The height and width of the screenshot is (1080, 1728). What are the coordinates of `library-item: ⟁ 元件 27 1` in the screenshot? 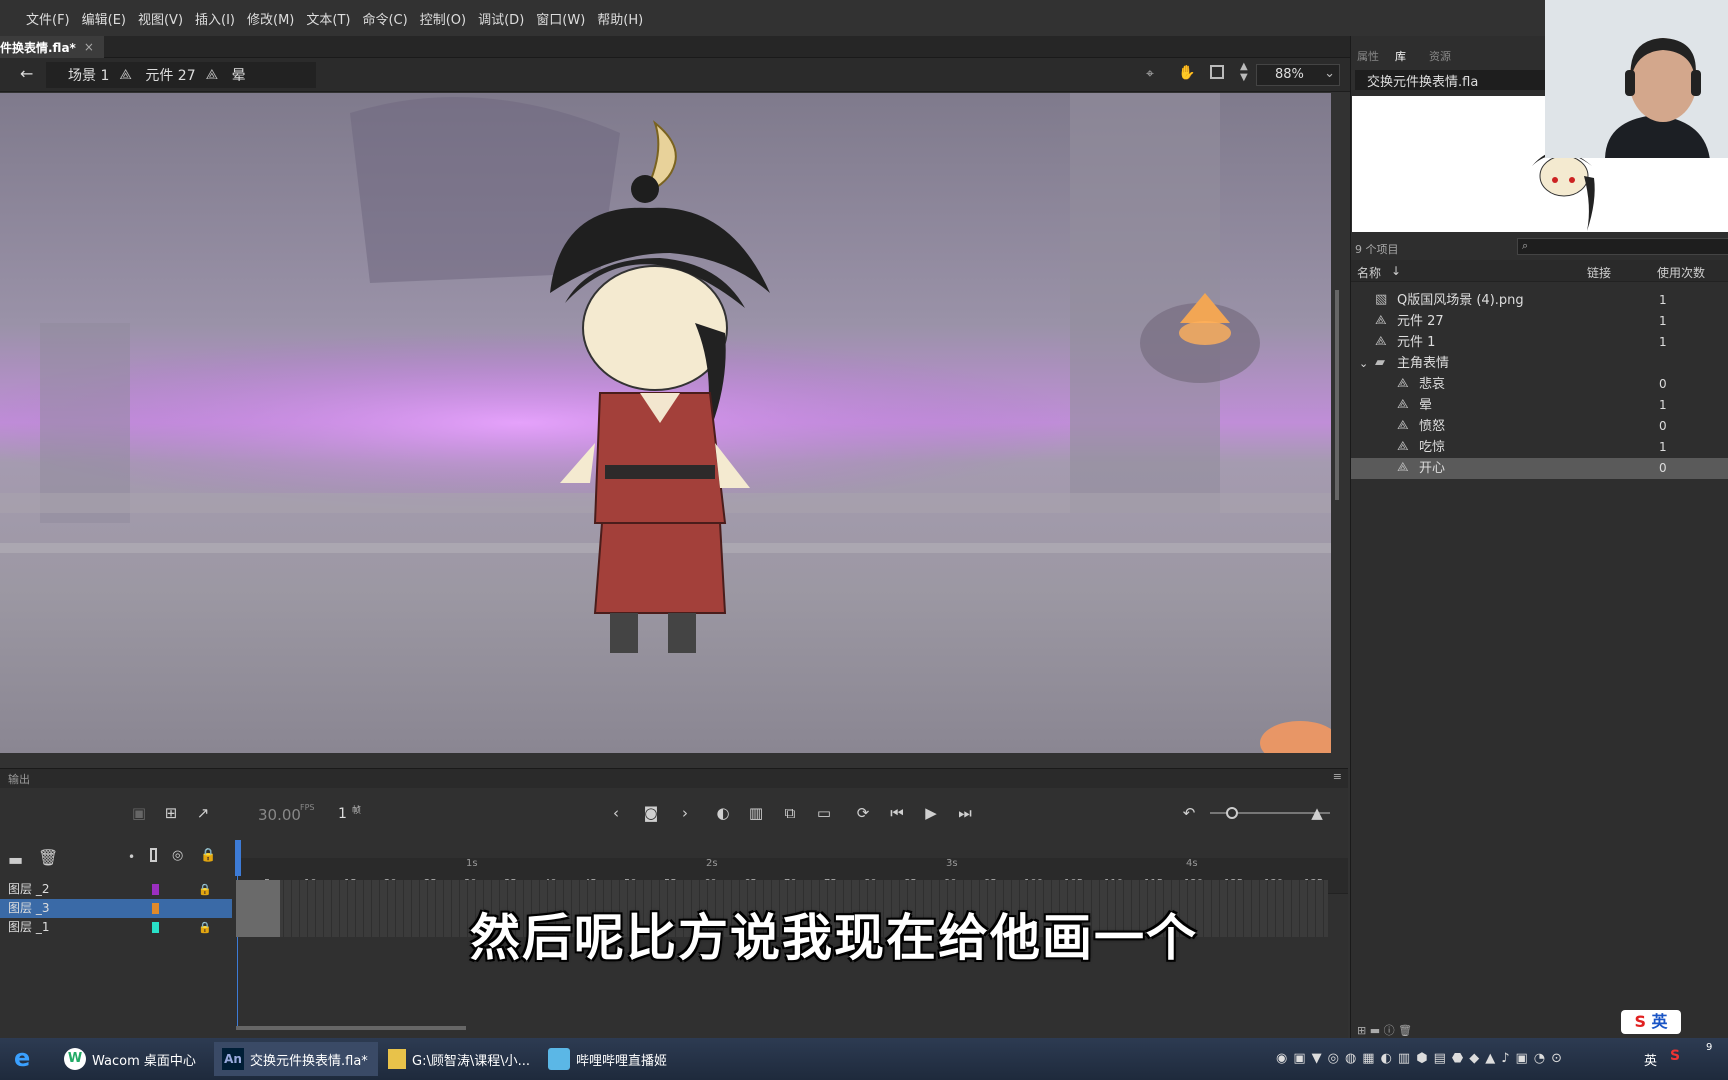 It's located at (1539, 321).